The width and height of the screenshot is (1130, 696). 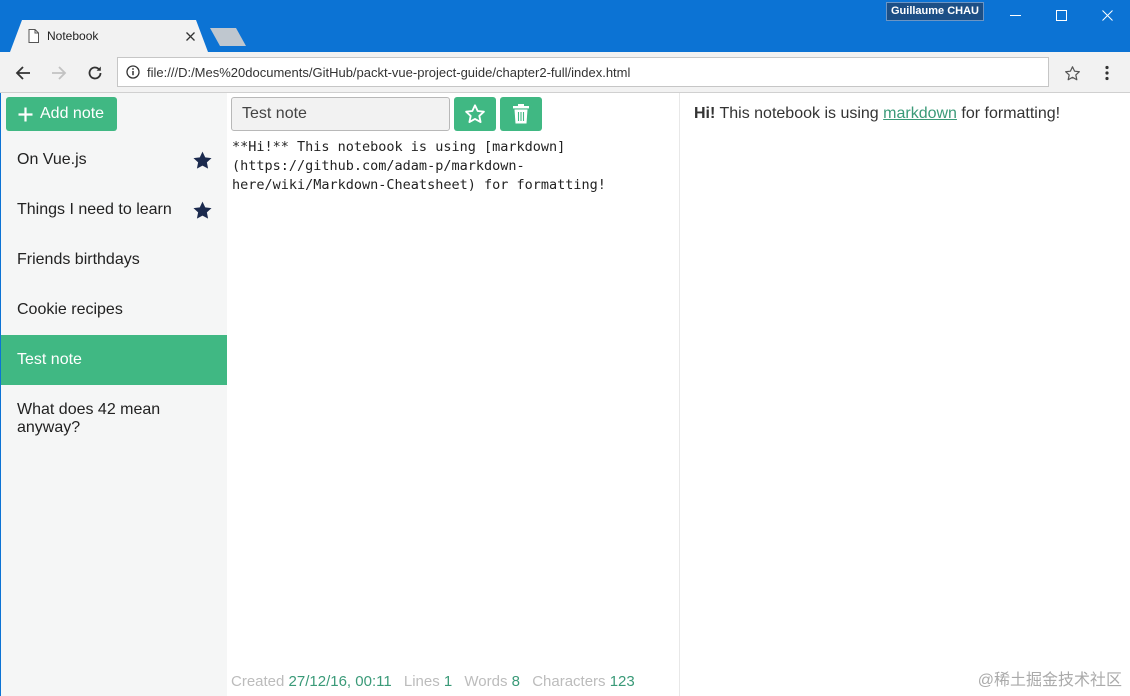 I want to click on note-item-friends-birthdays: Friends birthdays, so click(x=114, y=260).